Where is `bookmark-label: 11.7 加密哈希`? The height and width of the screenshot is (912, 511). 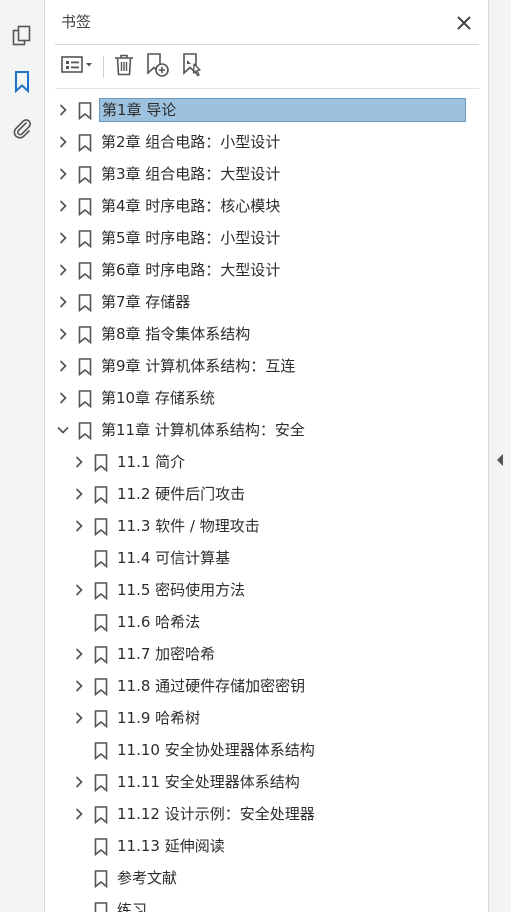
bookmark-label: 11.7 加密哈希 is located at coordinates (166, 654).